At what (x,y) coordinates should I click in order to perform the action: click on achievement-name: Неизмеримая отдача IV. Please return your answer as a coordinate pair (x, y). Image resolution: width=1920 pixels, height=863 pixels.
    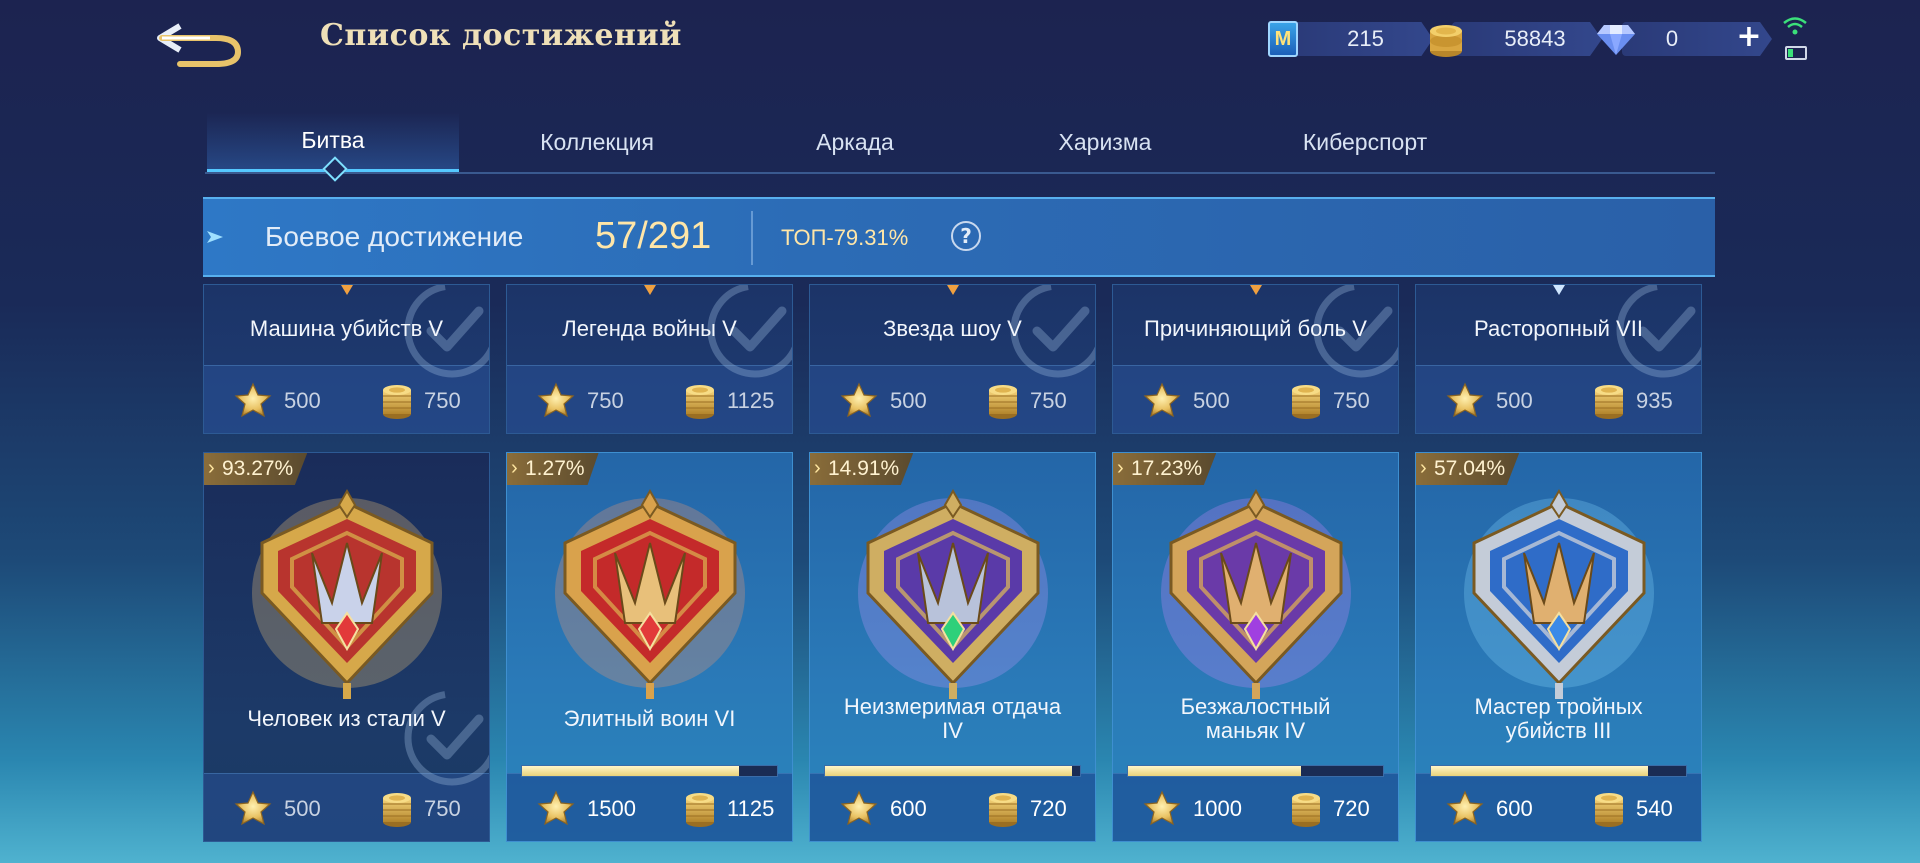
    Looking at the image, I should click on (952, 718).